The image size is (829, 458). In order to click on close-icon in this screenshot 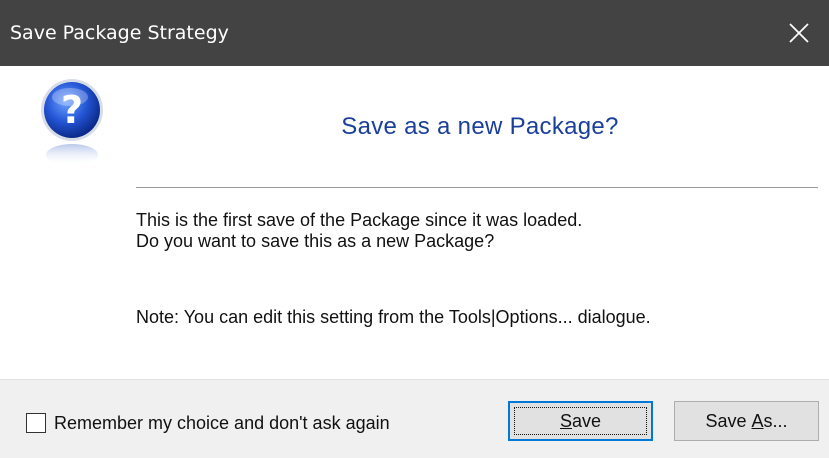, I will do `click(799, 33)`.